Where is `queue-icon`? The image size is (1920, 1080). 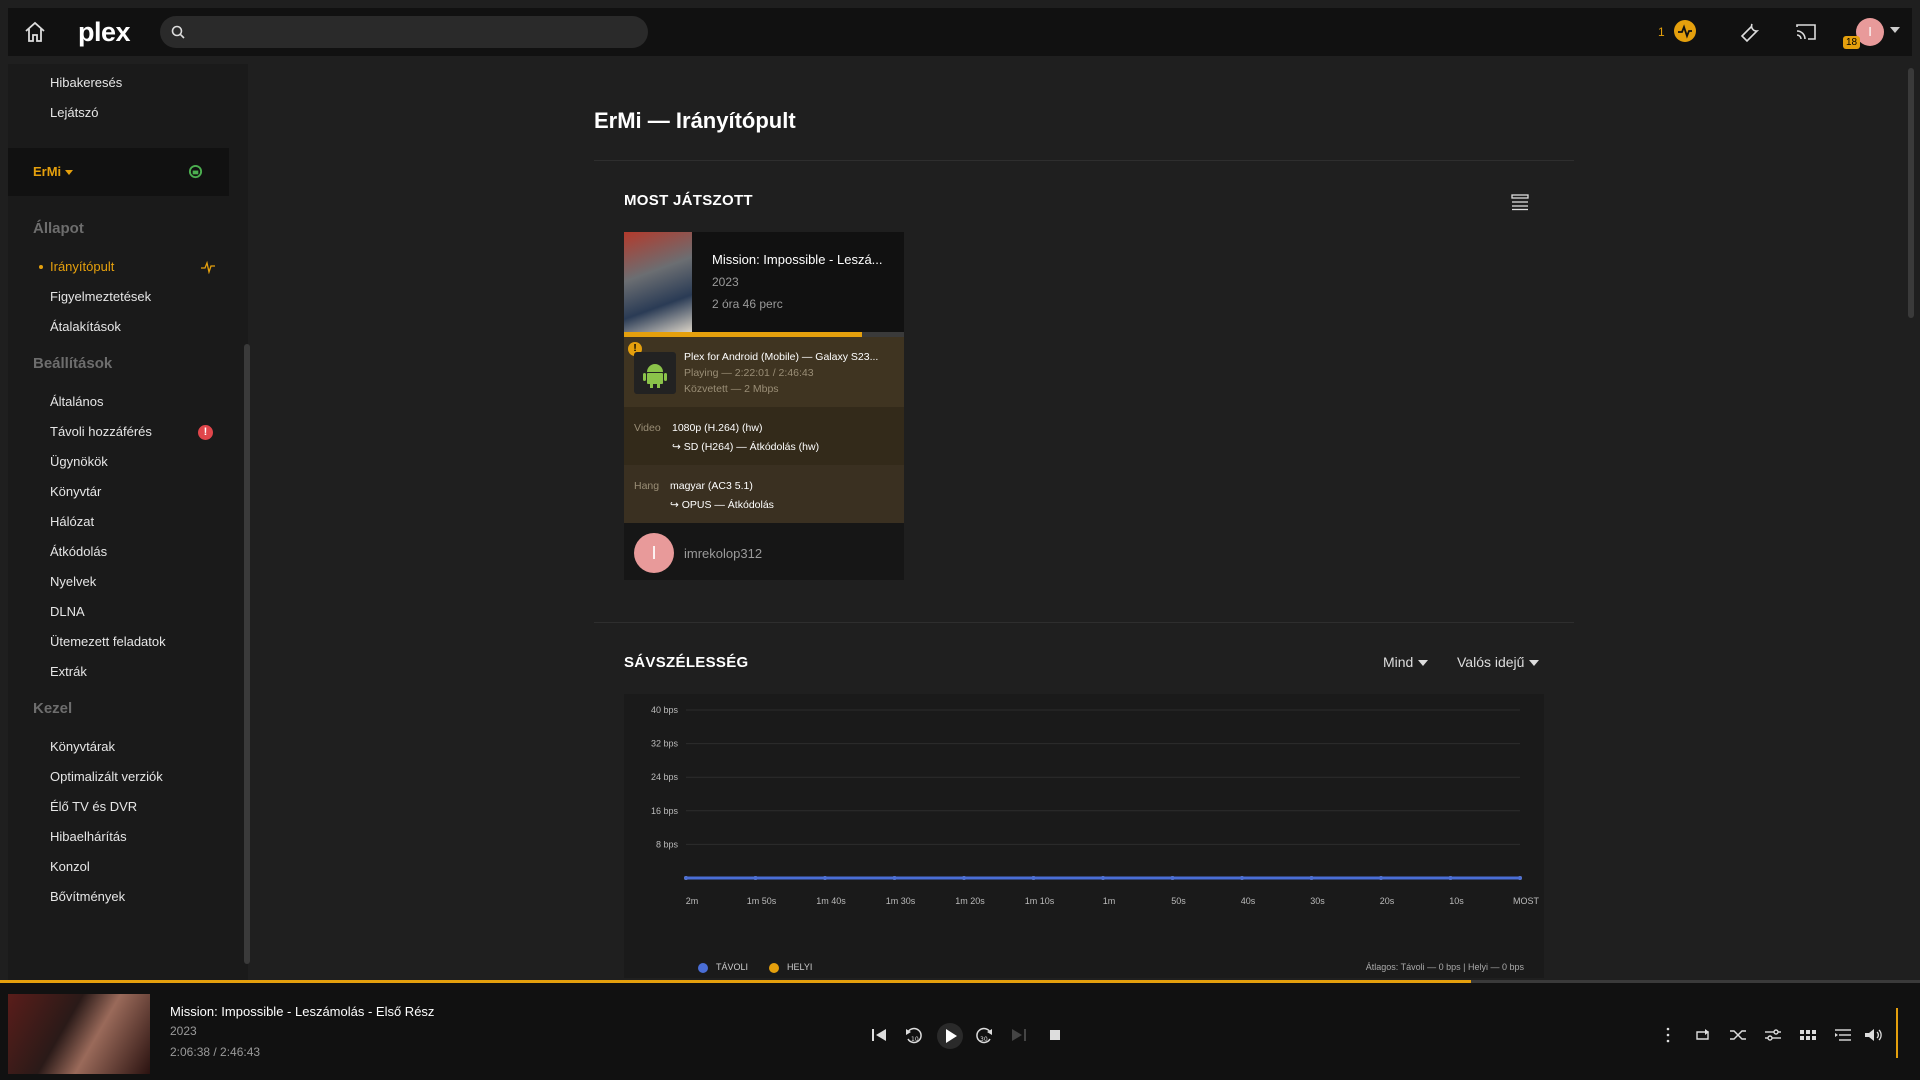
queue-icon is located at coordinates (1843, 1035).